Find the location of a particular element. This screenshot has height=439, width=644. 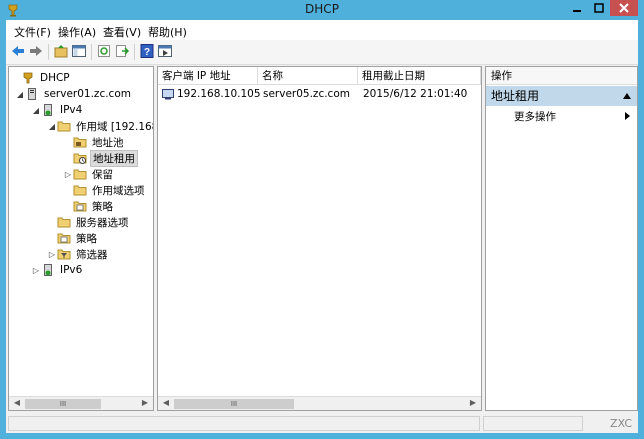

title-bar: DHCP is located at coordinates (322, 10).